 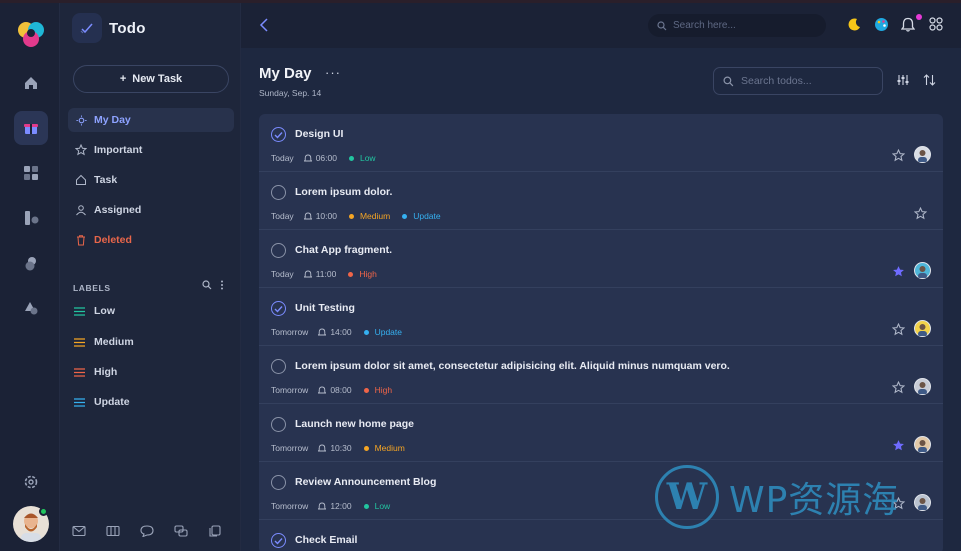 What do you see at coordinates (777, 497) in the screenshot?
I see `watermark: W WP资源海` at bounding box center [777, 497].